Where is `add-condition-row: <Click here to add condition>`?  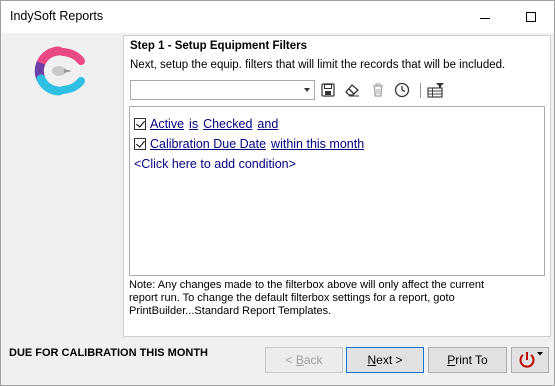 add-condition-row: <Click here to add condition> is located at coordinates (215, 164).